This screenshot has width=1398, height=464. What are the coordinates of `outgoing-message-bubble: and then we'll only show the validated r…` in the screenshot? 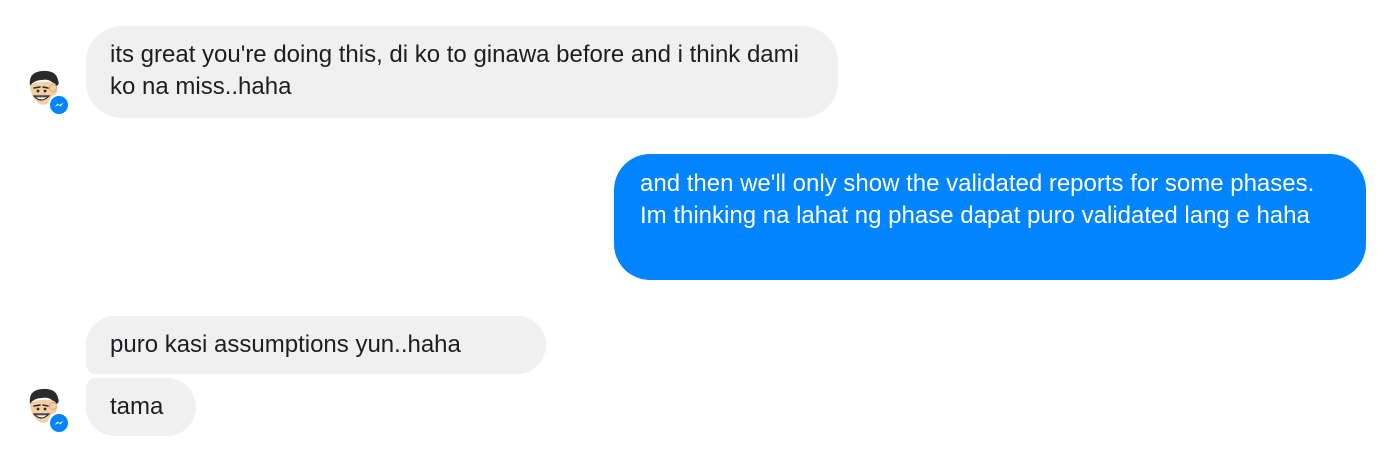 It's located at (990, 217).